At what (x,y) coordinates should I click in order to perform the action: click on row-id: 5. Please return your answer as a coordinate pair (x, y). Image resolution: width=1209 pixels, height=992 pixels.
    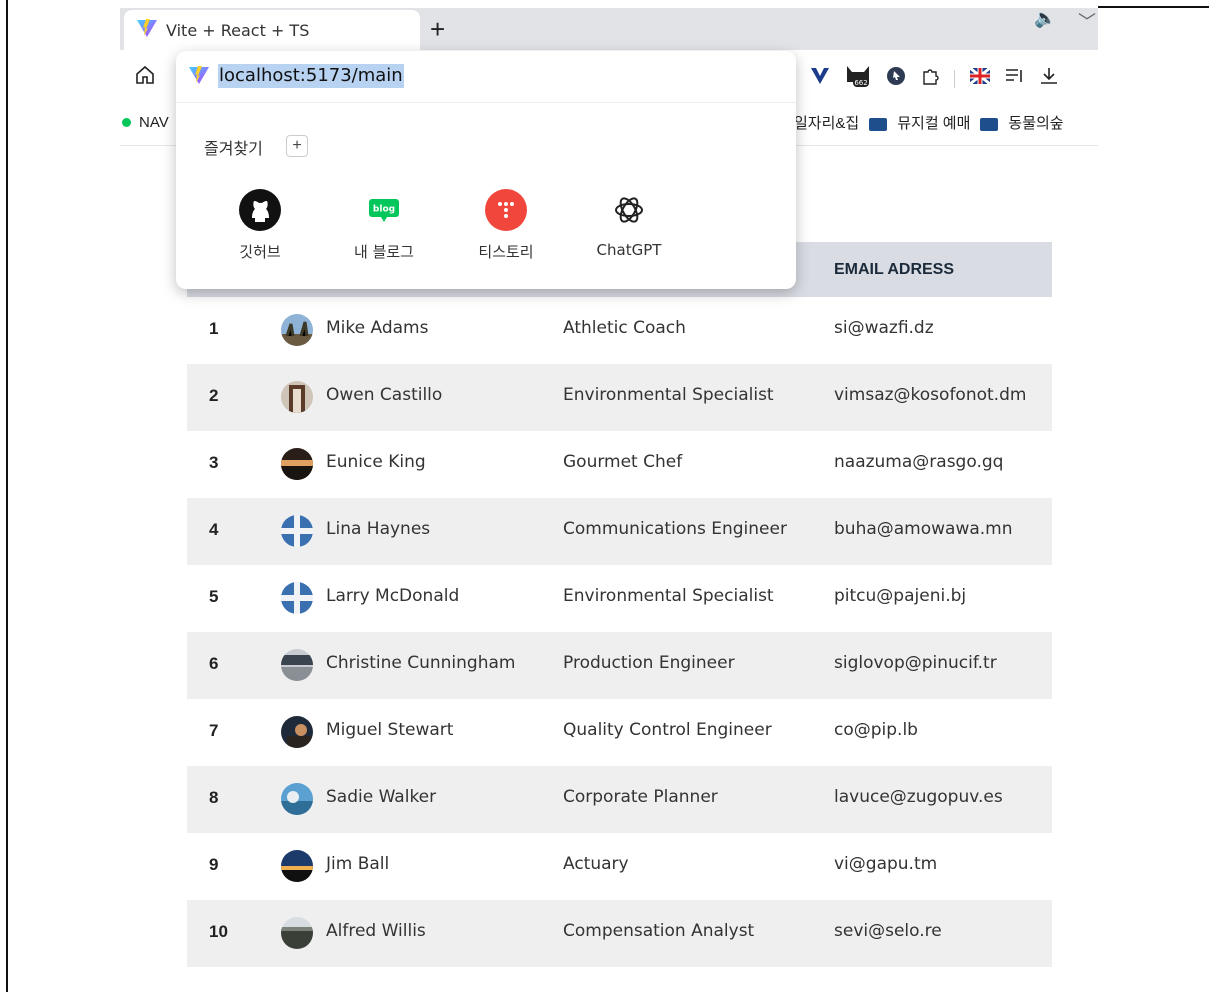
    Looking at the image, I should click on (214, 596).